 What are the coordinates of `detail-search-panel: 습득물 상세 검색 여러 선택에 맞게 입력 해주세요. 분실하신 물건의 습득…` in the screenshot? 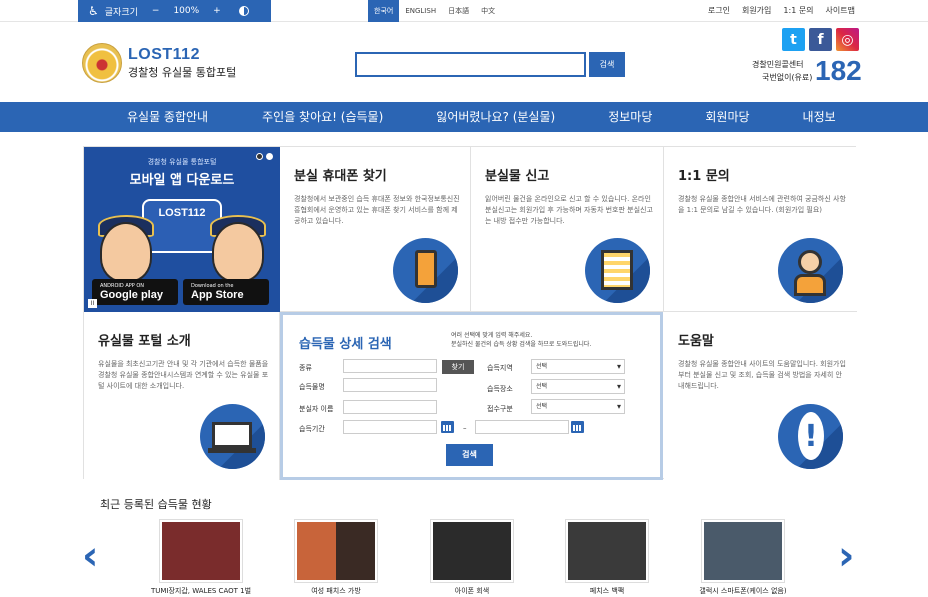 It's located at (471, 396).